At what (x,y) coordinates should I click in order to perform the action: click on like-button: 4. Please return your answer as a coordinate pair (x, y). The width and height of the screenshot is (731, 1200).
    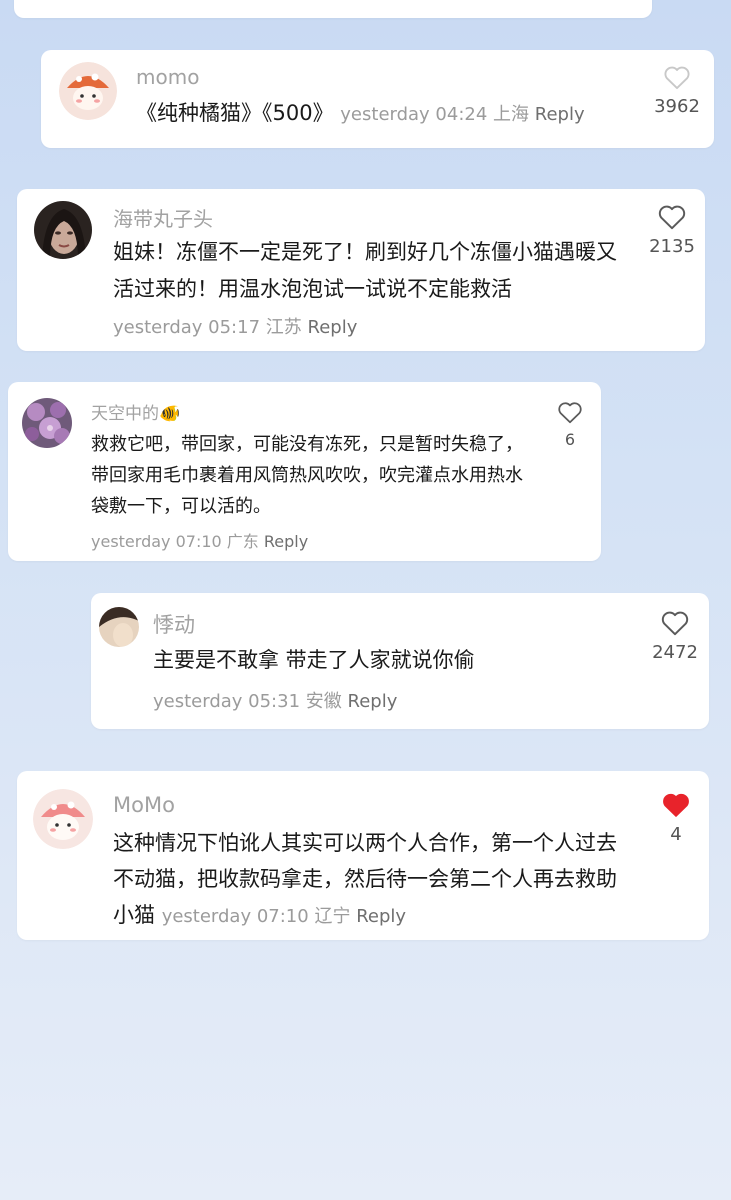
    Looking at the image, I should click on (676, 818).